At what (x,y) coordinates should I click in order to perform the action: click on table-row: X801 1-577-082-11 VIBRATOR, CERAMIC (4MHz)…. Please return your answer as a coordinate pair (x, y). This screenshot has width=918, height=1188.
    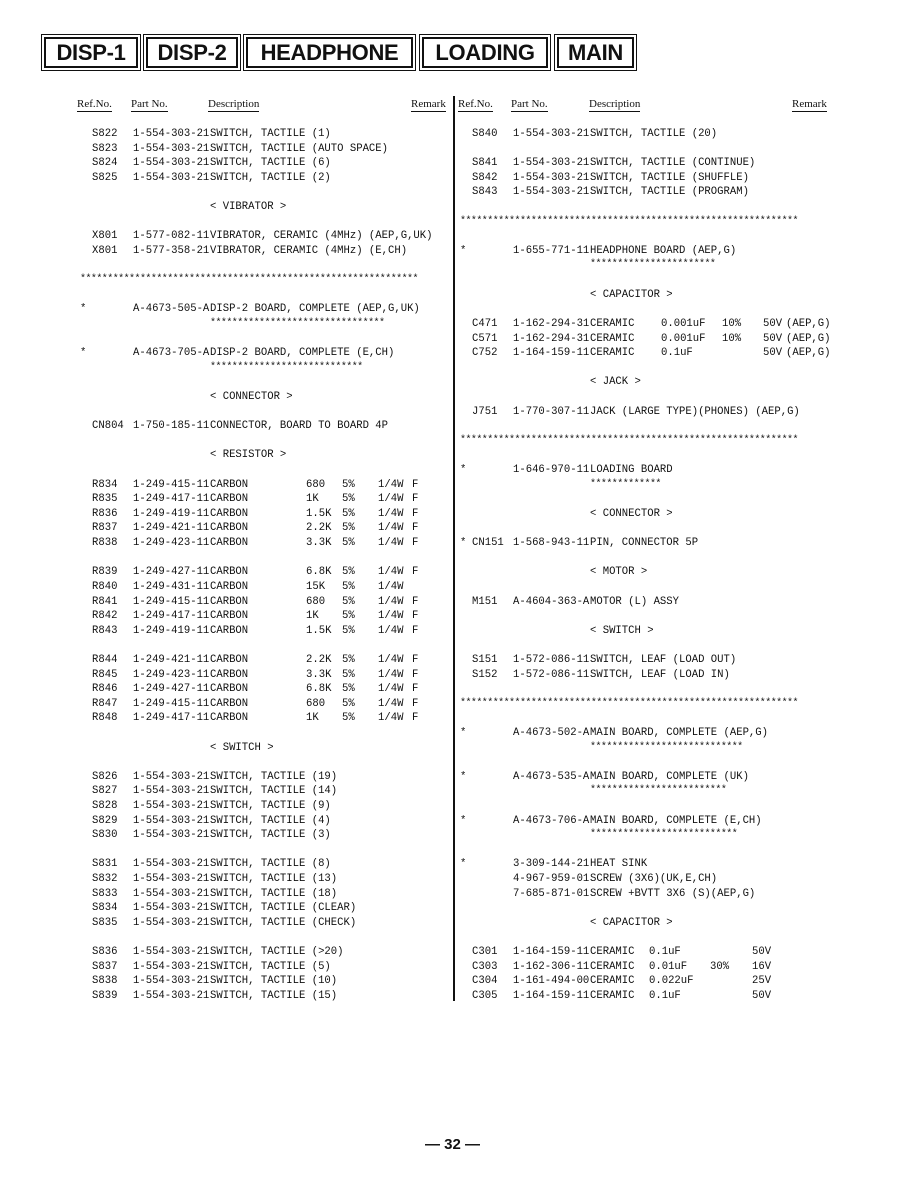
    Looking at the image, I should click on (265, 236).